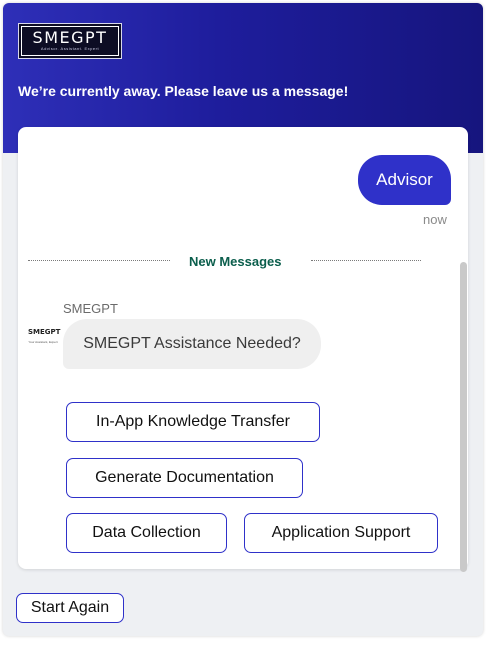 The image size is (498, 650). I want to click on bot-avatar-text: SMEGPT, so click(44, 332).